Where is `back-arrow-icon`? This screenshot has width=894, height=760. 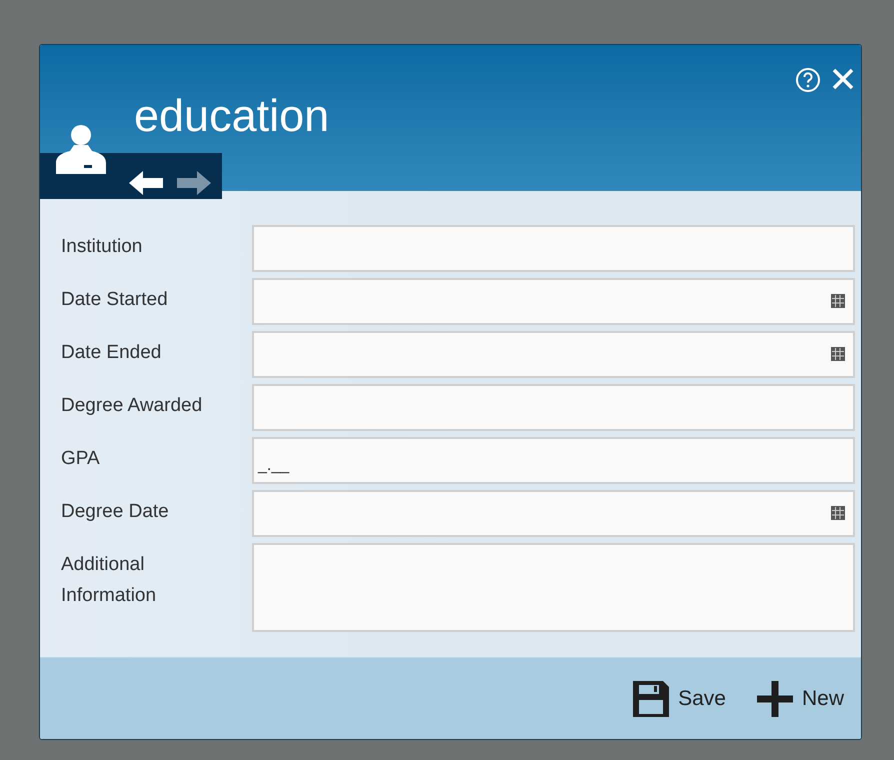
back-arrow-icon is located at coordinates (147, 183).